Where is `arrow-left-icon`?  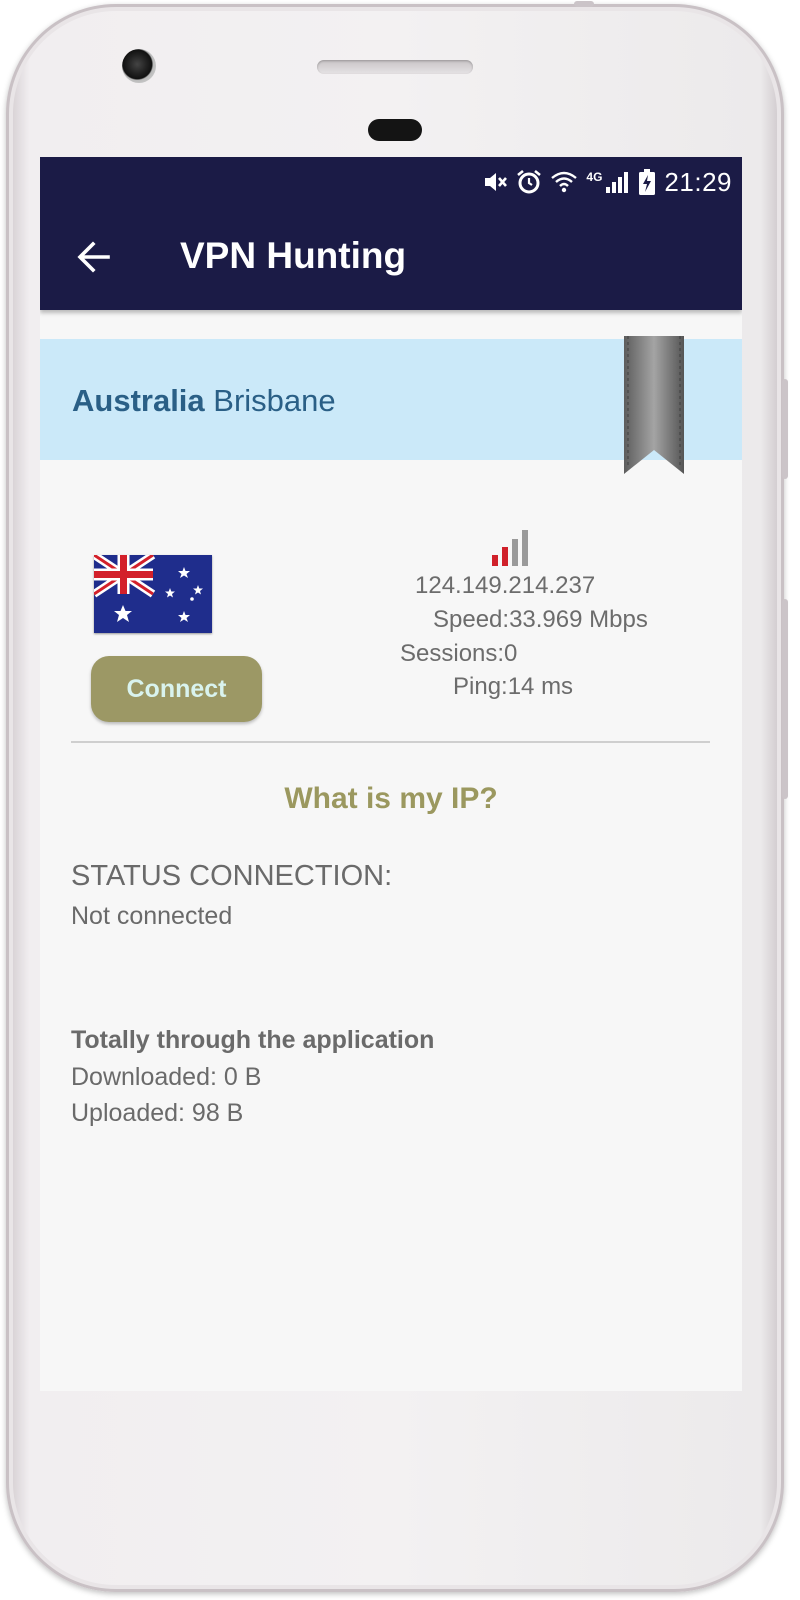
arrow-left-icon is located at coordinates (93, 257).